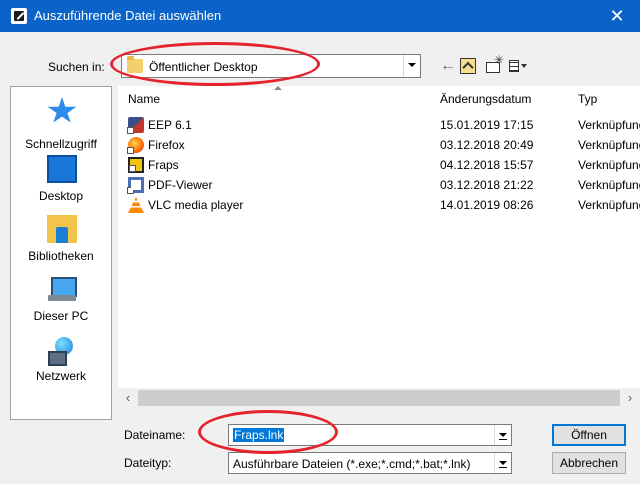 The height and width of the screenshot is (484, 640). What do you see at coordinates (135, 125) in the screenshot?
I see `eep-icon` at bounding box center [135, 125].